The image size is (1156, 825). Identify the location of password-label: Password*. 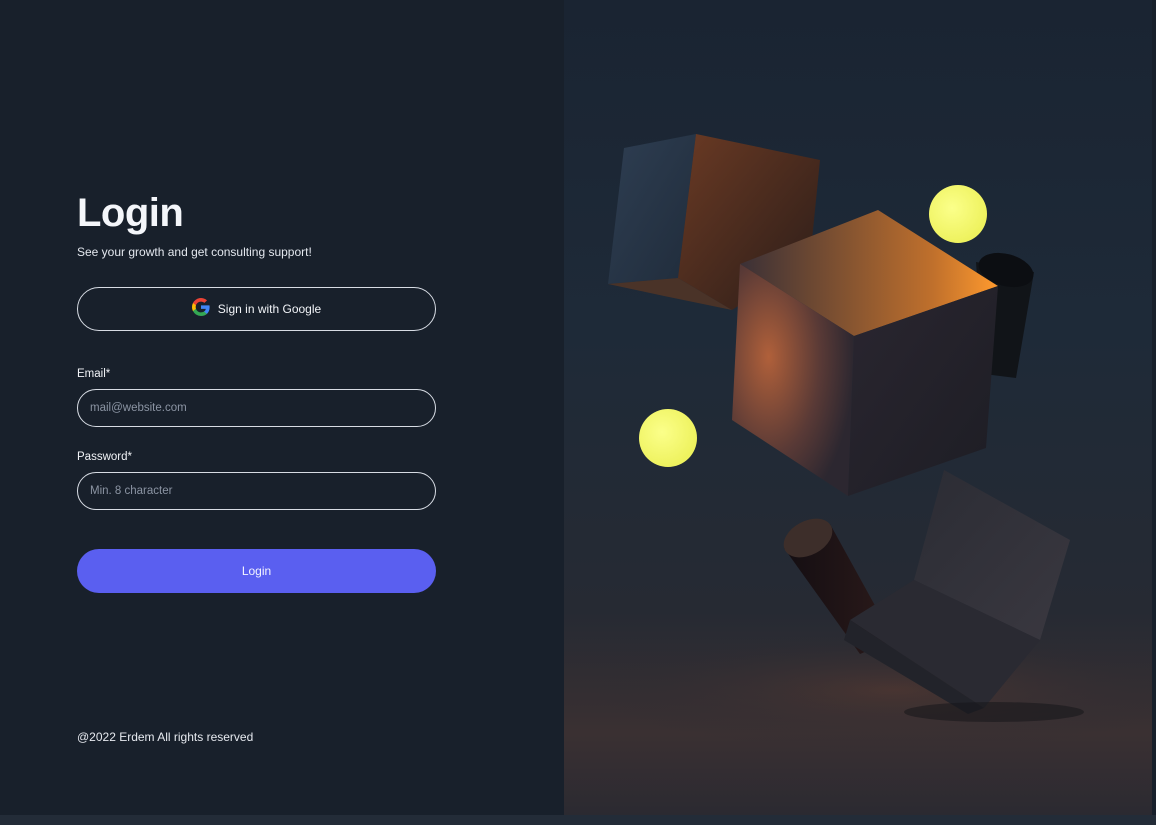
(104, 457).